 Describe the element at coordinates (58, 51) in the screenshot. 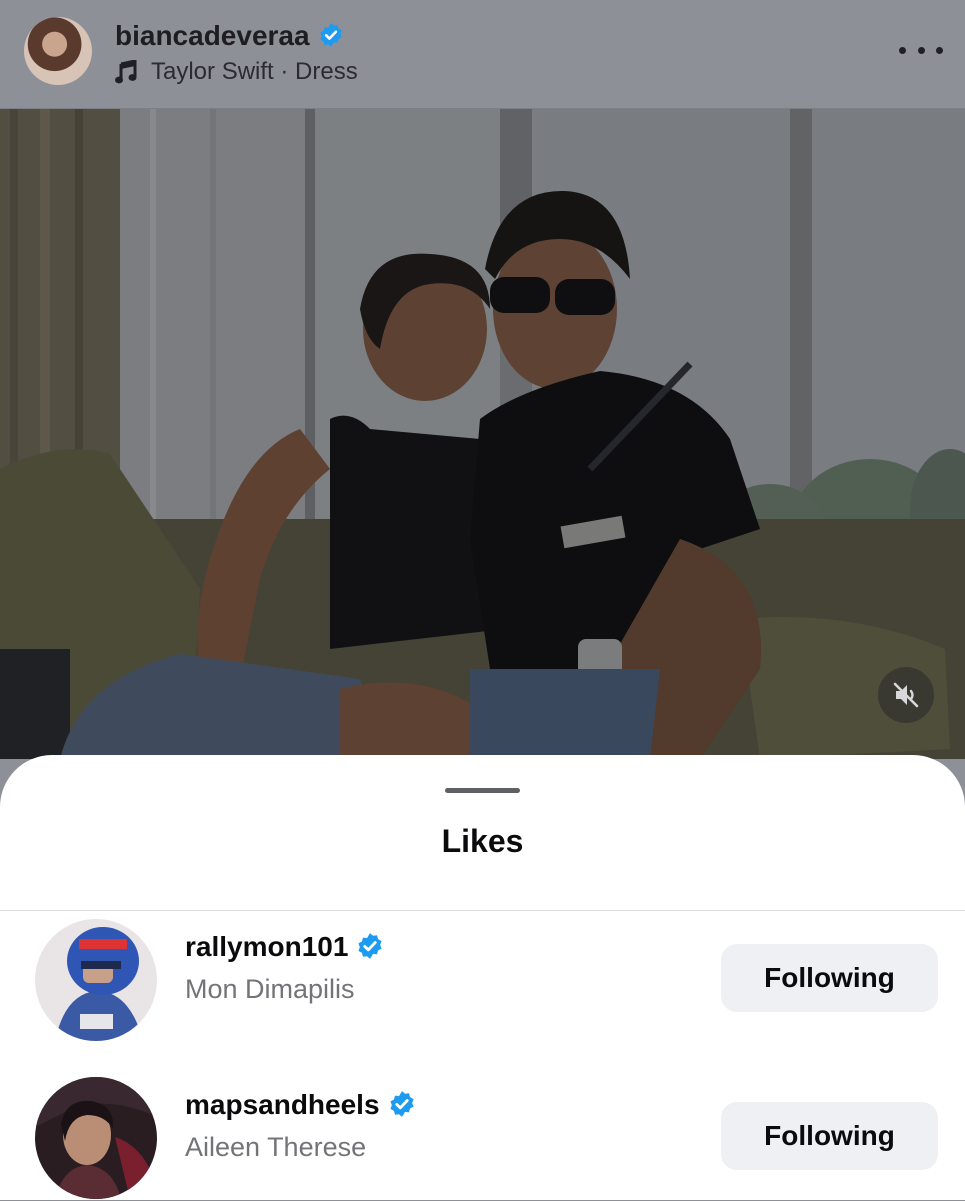

I see `post-author-avatar` at that location.